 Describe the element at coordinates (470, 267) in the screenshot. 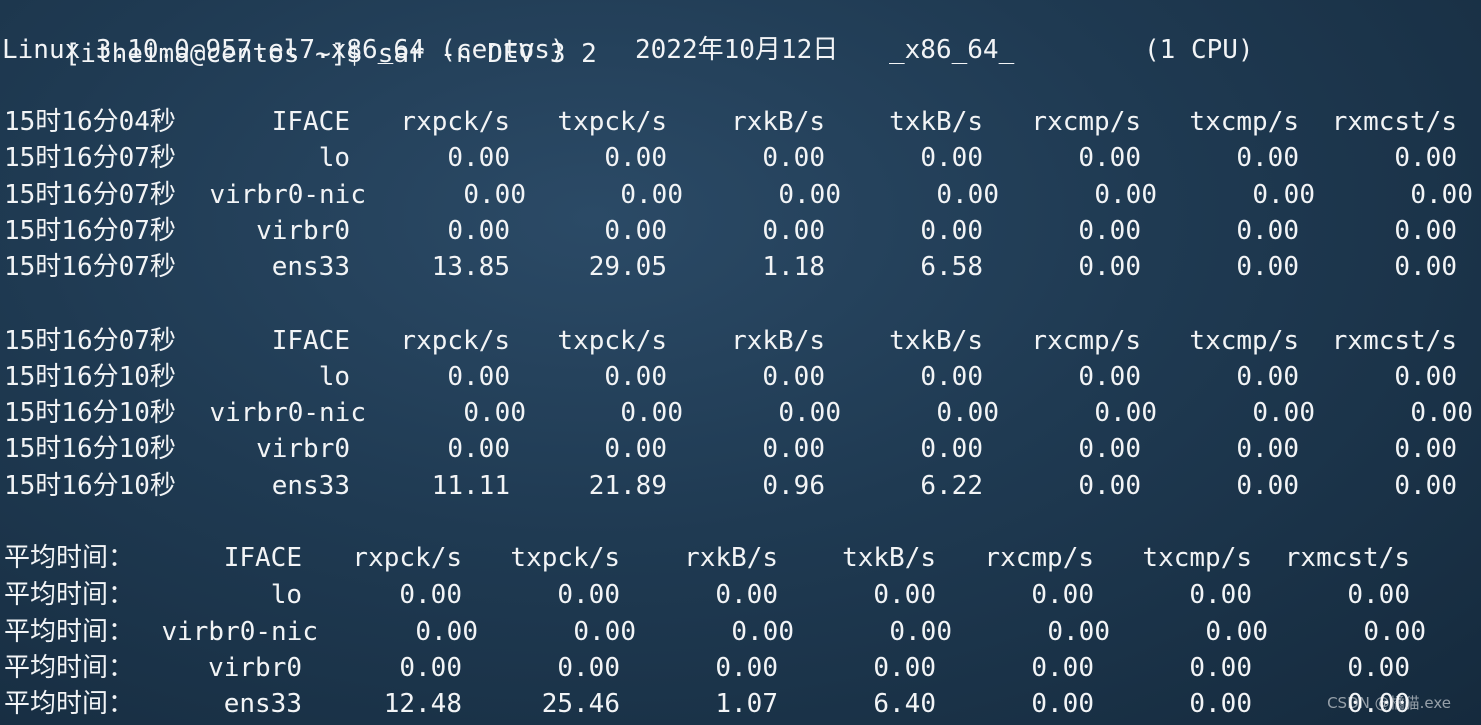

I see `metric-value: 13.85` at that location.